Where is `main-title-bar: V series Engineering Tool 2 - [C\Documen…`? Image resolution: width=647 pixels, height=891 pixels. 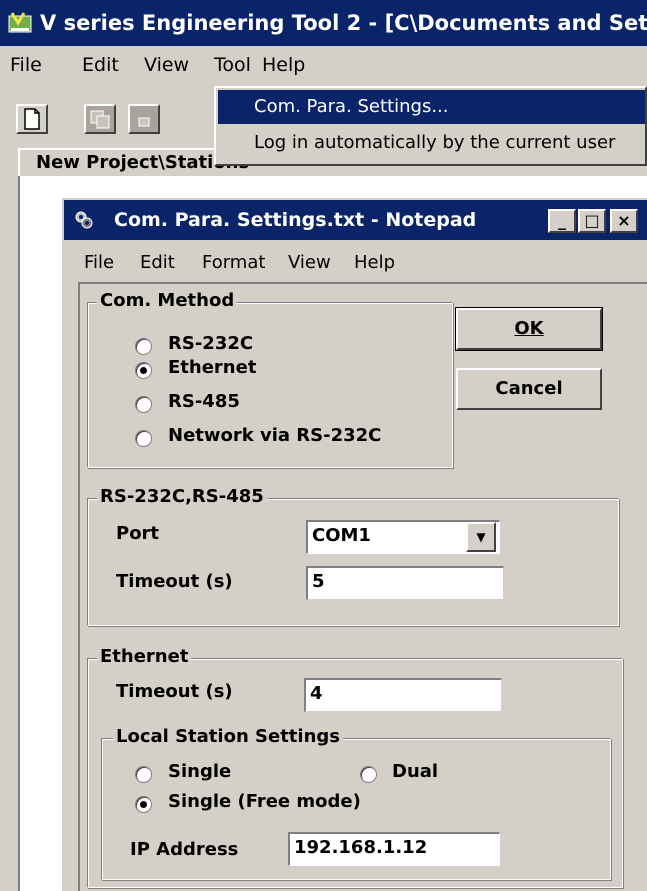
main-title-bar: V series Engineering Tool 2 - [C\Documen… is located at coordinates (323, 23).